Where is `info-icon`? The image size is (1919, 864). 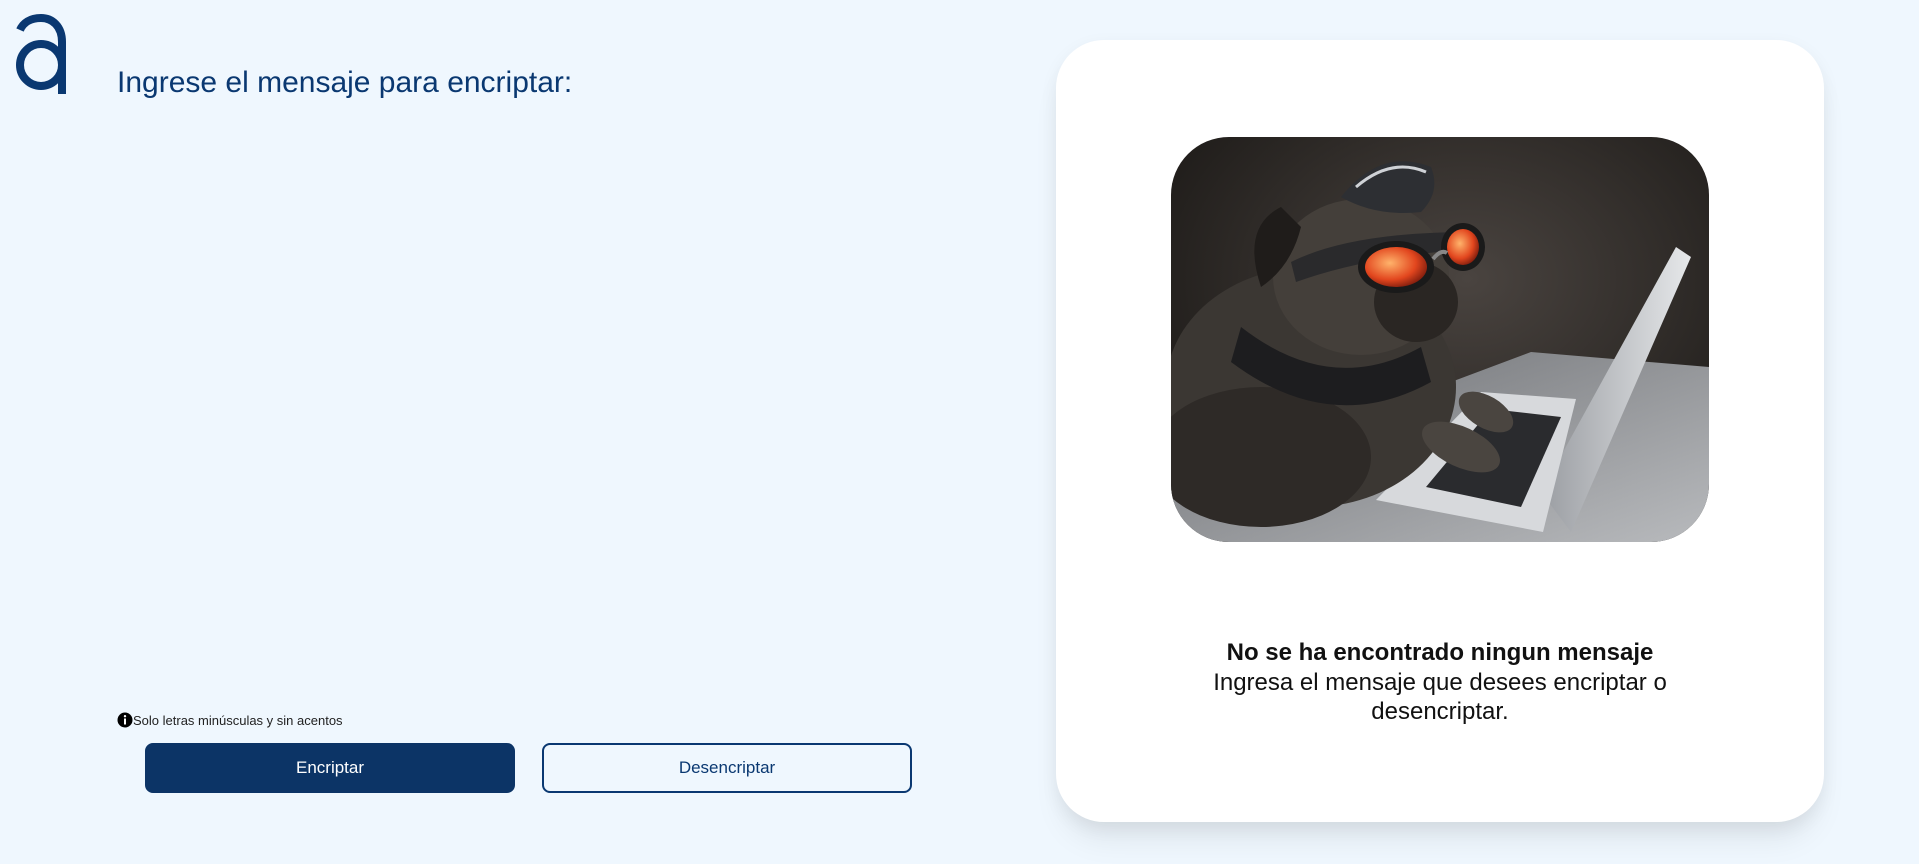 info-icon is located at coordinates (125, 720).